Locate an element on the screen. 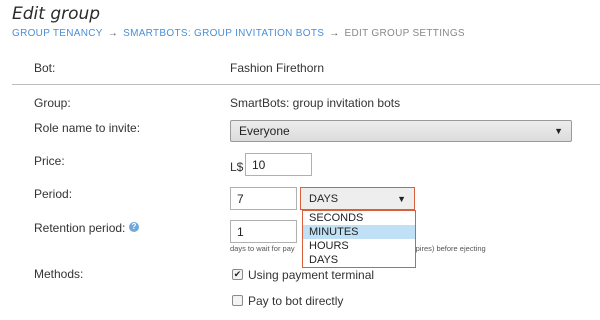  role-select-value: Everyone is located at coordinates (264, 131).